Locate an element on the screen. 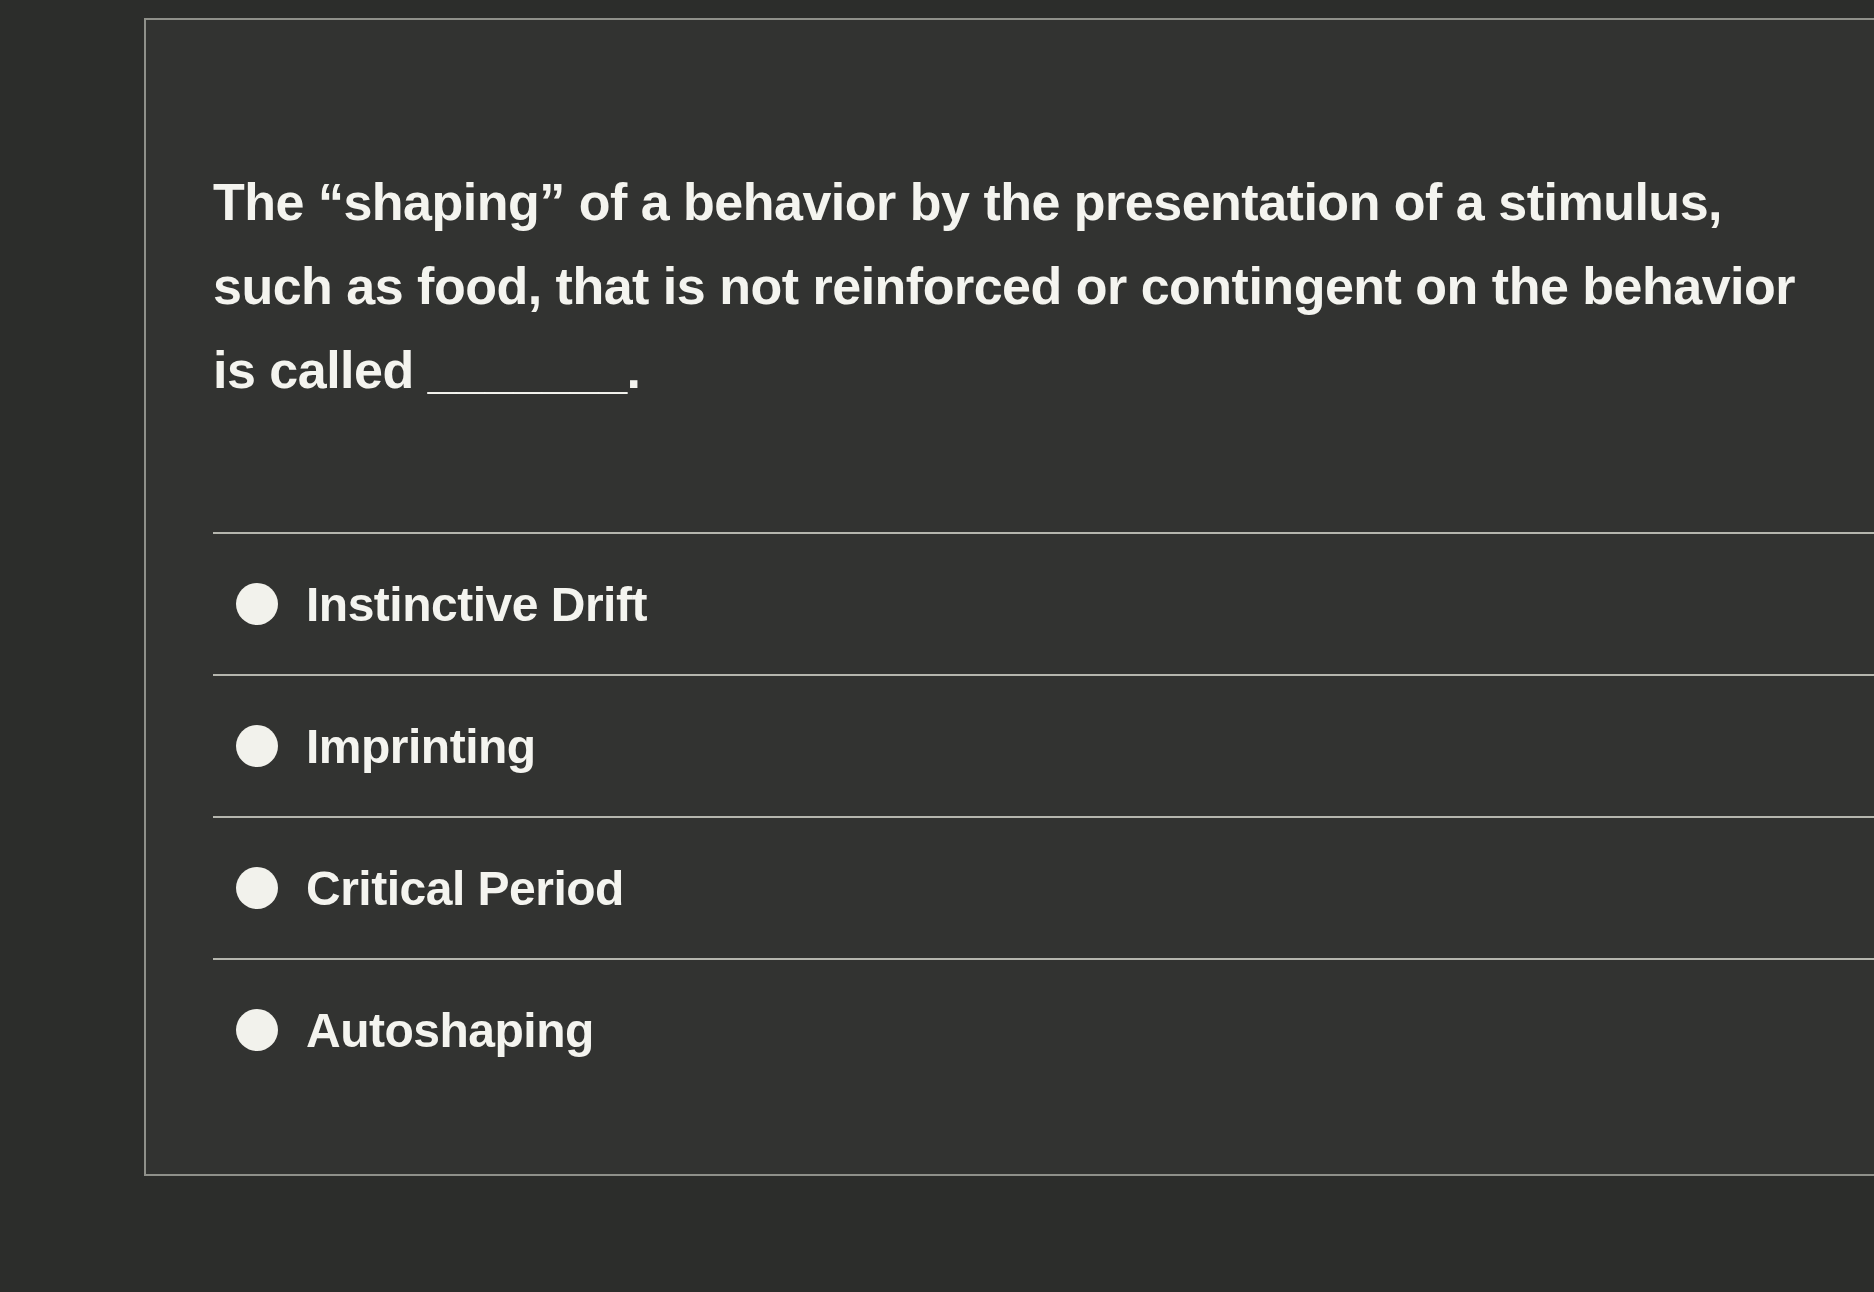  answer-label: Instinctive Drift is located at coordinates (476, 604).